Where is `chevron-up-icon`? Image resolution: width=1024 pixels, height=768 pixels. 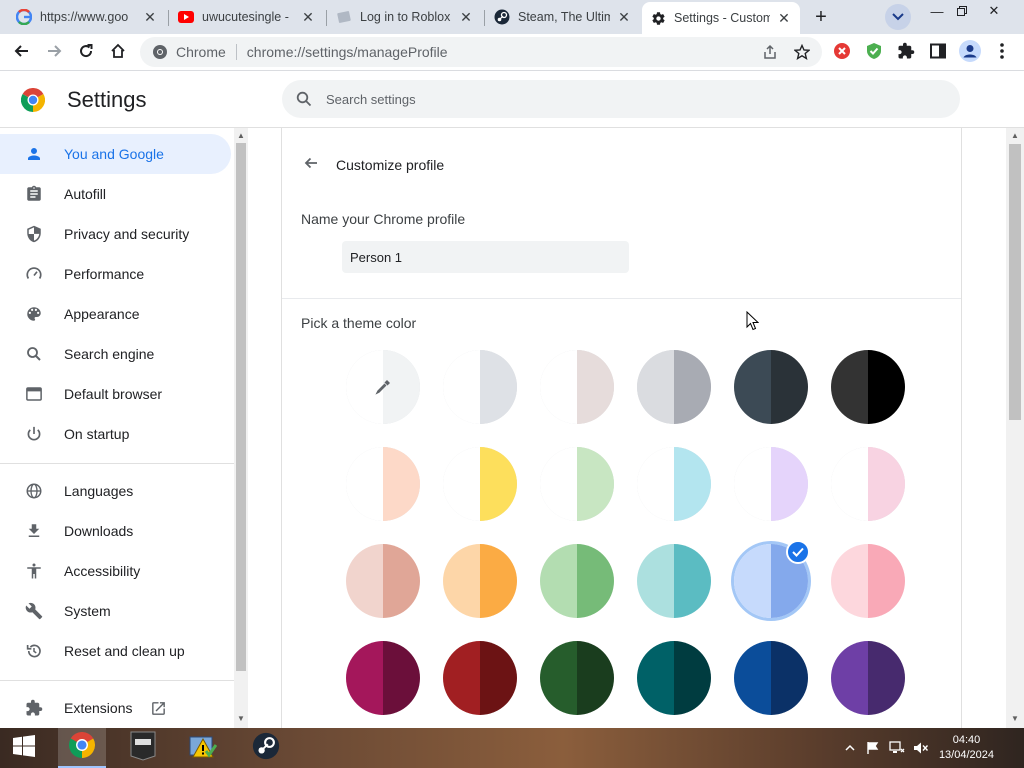 chevron-up-icon is located at coordinates (850, 748).